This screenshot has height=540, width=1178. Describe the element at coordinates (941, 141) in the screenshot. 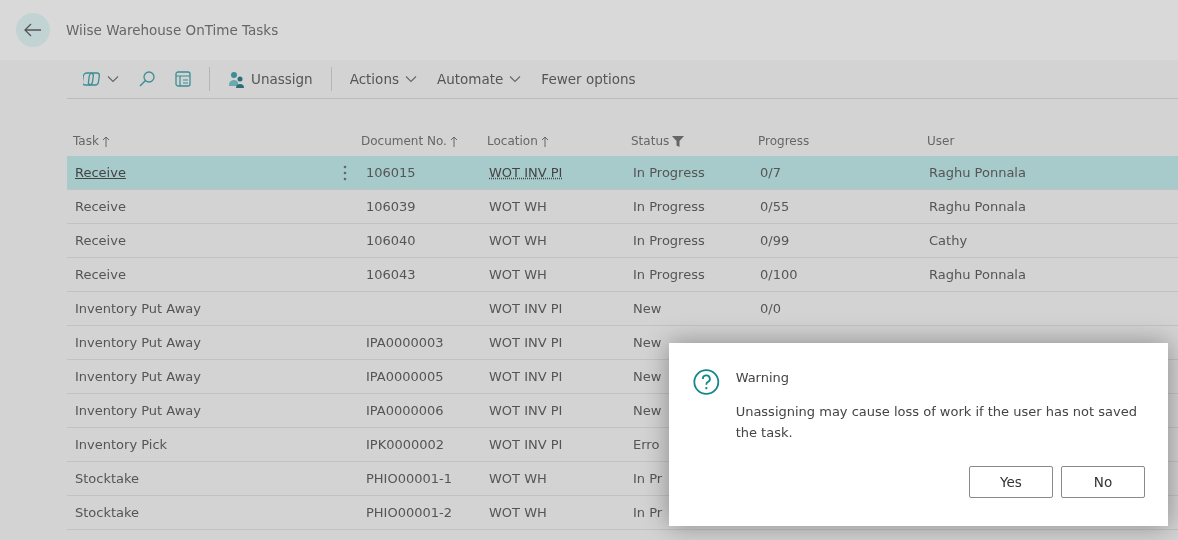

I see `column-header: User` at that location.